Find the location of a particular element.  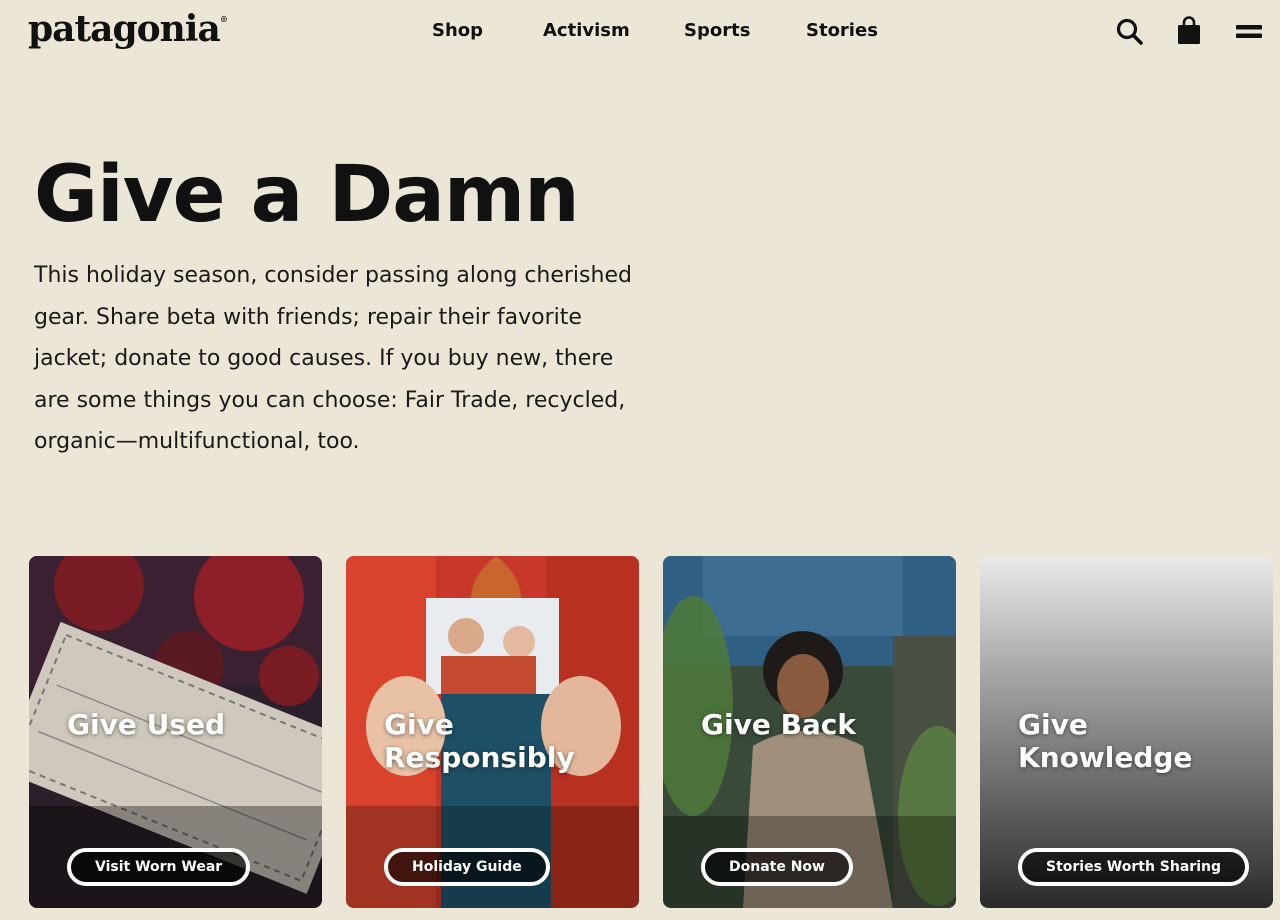

menu-icon is located at coordinates (1249, 31).